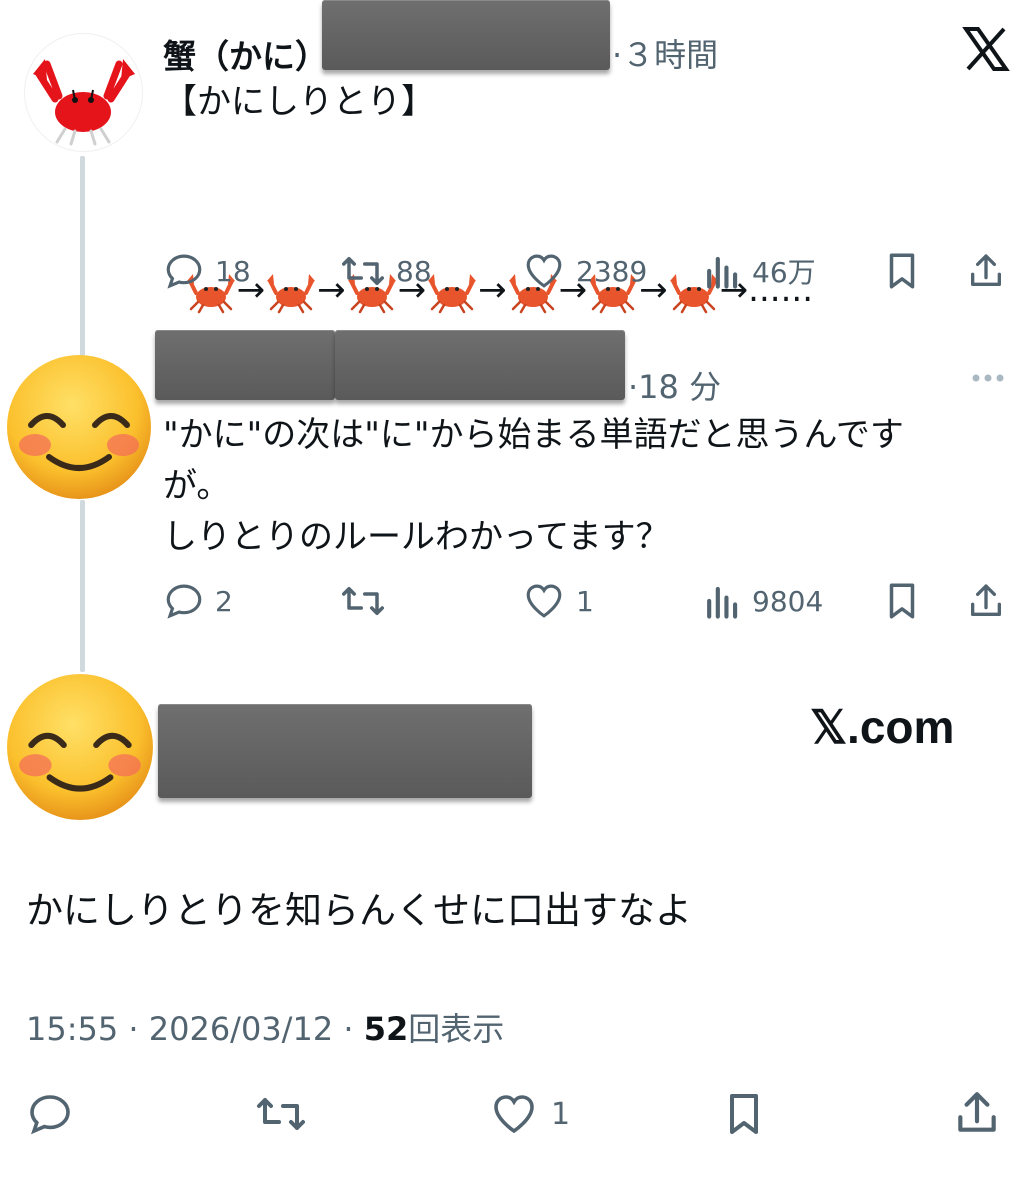 The width and height of the screenshot is (1035, 1200). I want to click on view-count: 52, so click(386, 1029).